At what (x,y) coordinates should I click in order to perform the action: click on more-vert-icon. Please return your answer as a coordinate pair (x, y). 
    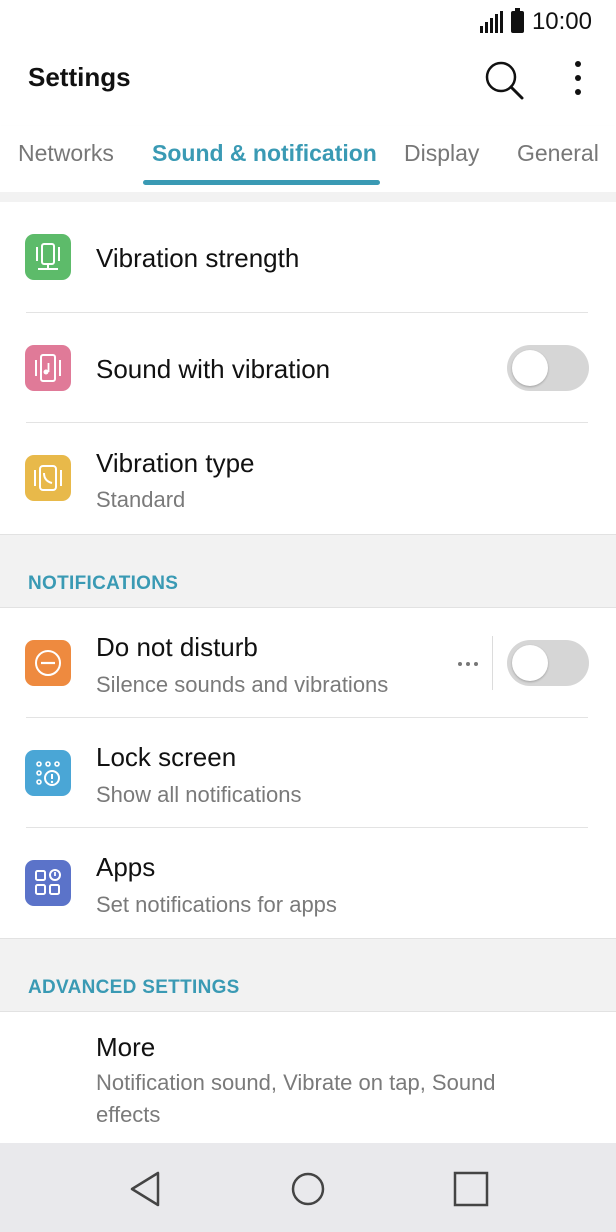
    Looking at the image, I should click on (578, 78).